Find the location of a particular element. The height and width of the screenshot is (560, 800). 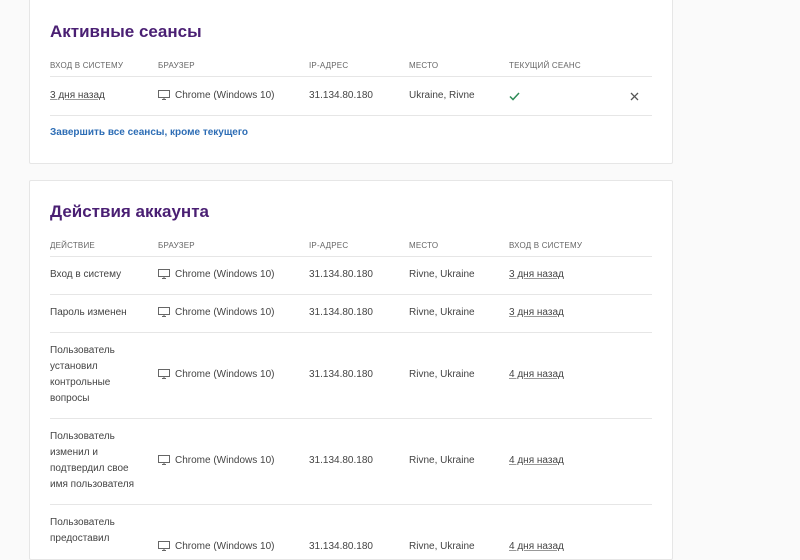

session-browser: Chrome (Windows 10) is located at coordinates (216, 95).